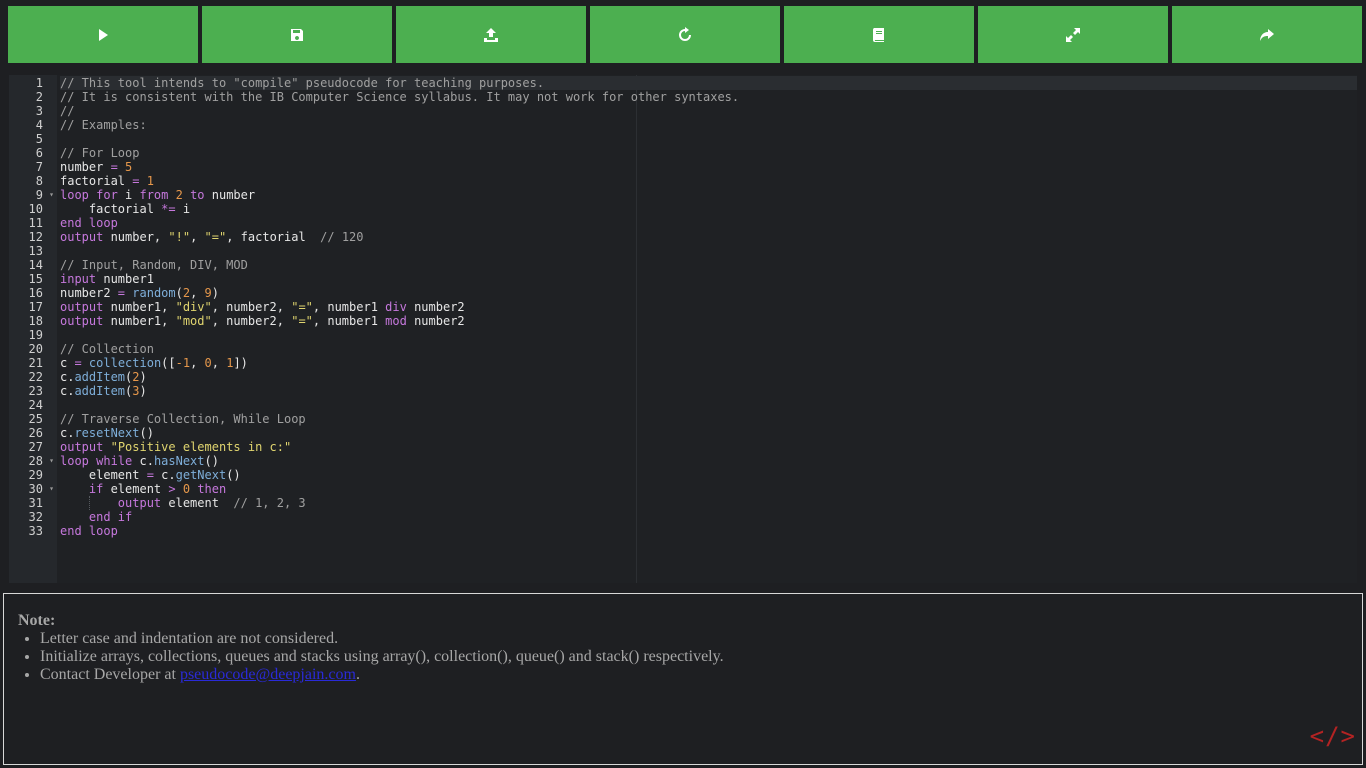 This screenshot has width=1366, height=768. I want to click on code-token: end if, so click(96, 517).